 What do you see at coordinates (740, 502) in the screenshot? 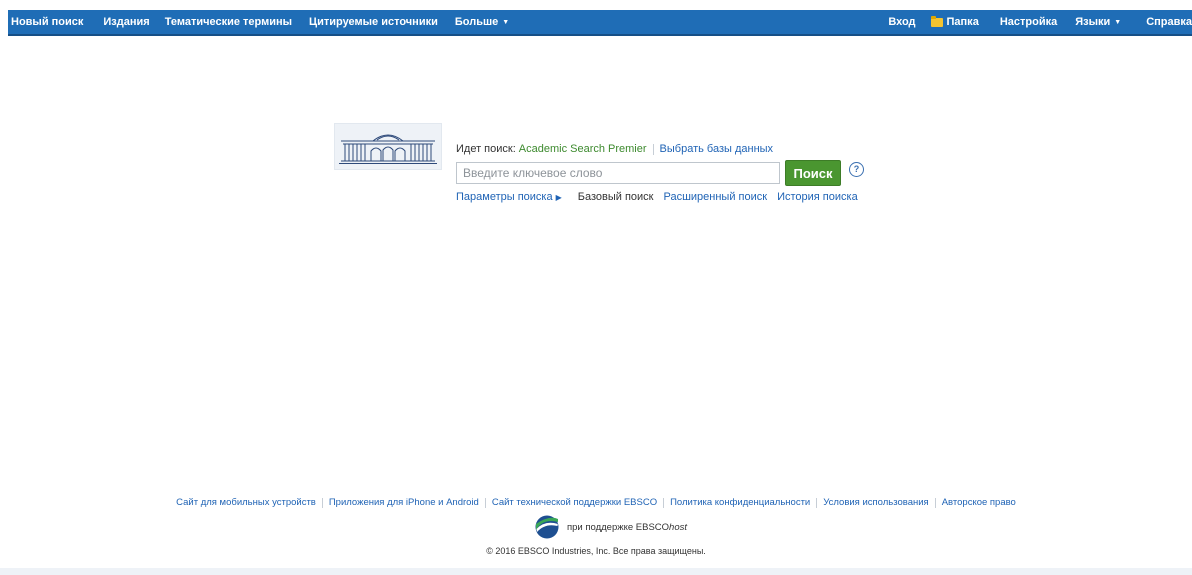
I see `footer-link-privacy: Политика конфиденциальности` at bounding box center [740, 502].